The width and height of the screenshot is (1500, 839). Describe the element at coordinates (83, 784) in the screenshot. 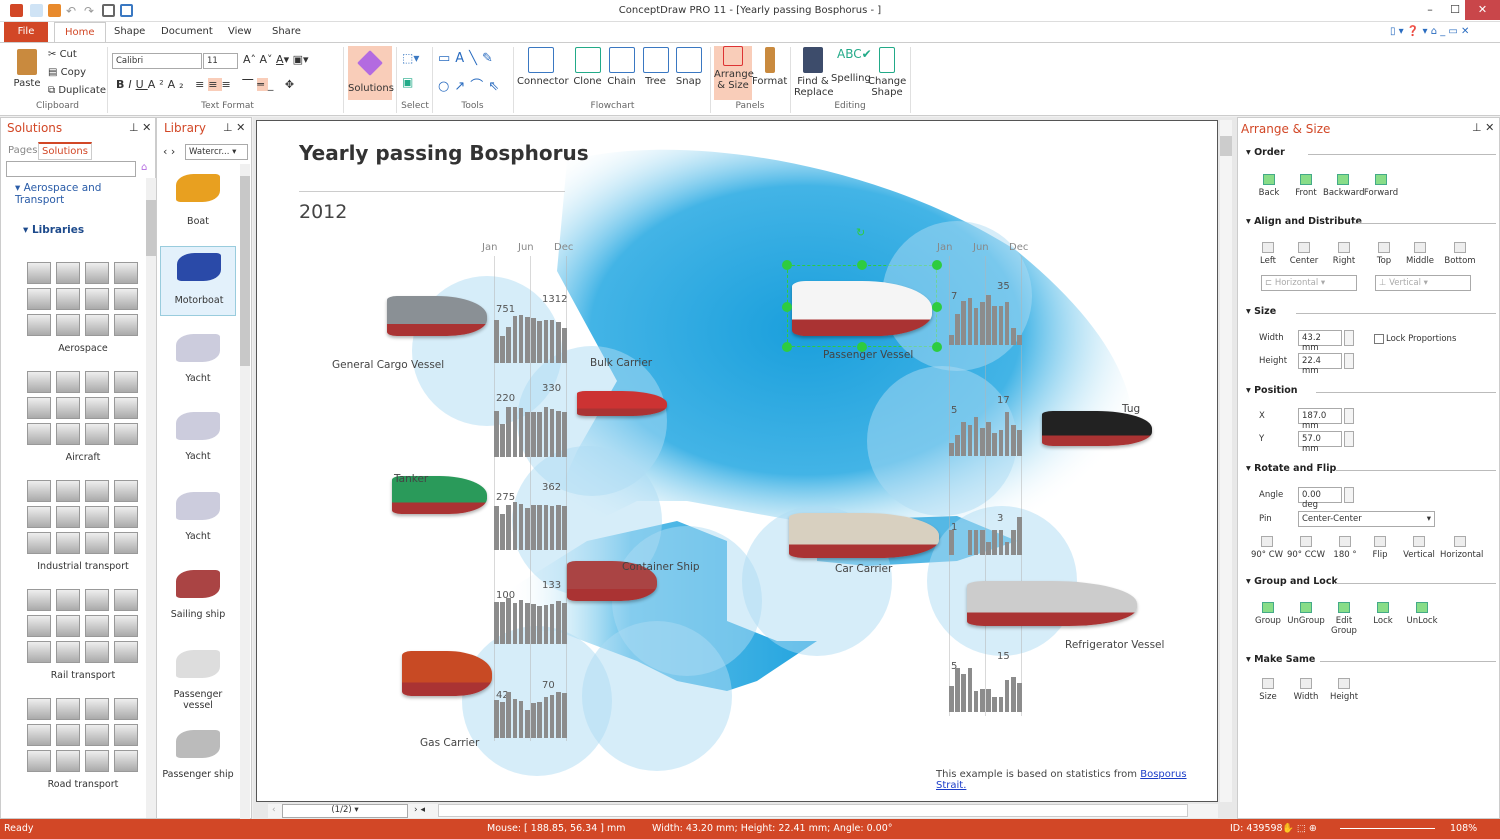

I see `category-road: Road transport` at that location.